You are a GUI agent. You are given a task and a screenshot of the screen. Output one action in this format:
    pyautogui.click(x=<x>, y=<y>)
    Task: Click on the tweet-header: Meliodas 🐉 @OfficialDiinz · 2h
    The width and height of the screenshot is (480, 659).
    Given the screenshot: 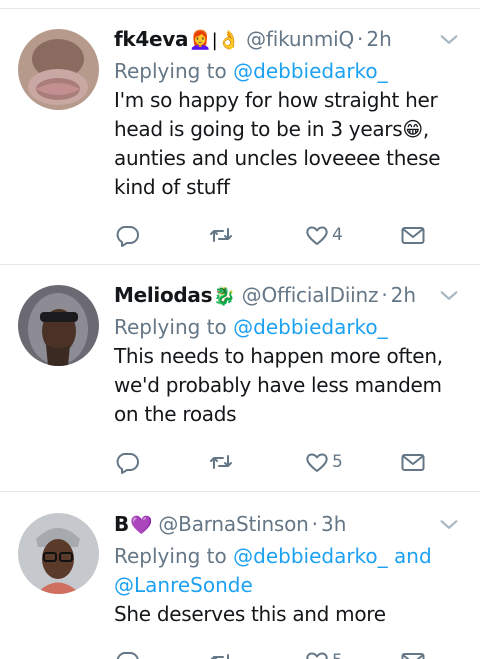 What is the action you would take?
    pyautogui.click(x=287, y=297)
    